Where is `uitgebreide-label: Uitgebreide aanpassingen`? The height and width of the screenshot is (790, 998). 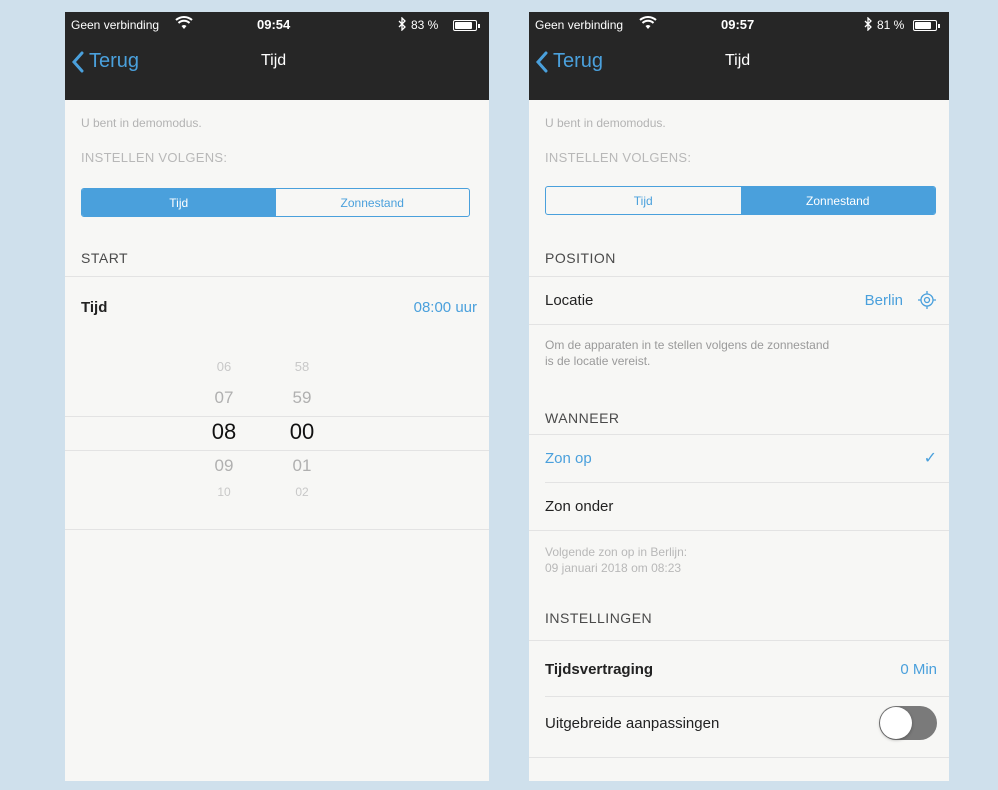
uitgebreide-label: Uitgebreide aanpassingen is located at coordinates (632, 723).